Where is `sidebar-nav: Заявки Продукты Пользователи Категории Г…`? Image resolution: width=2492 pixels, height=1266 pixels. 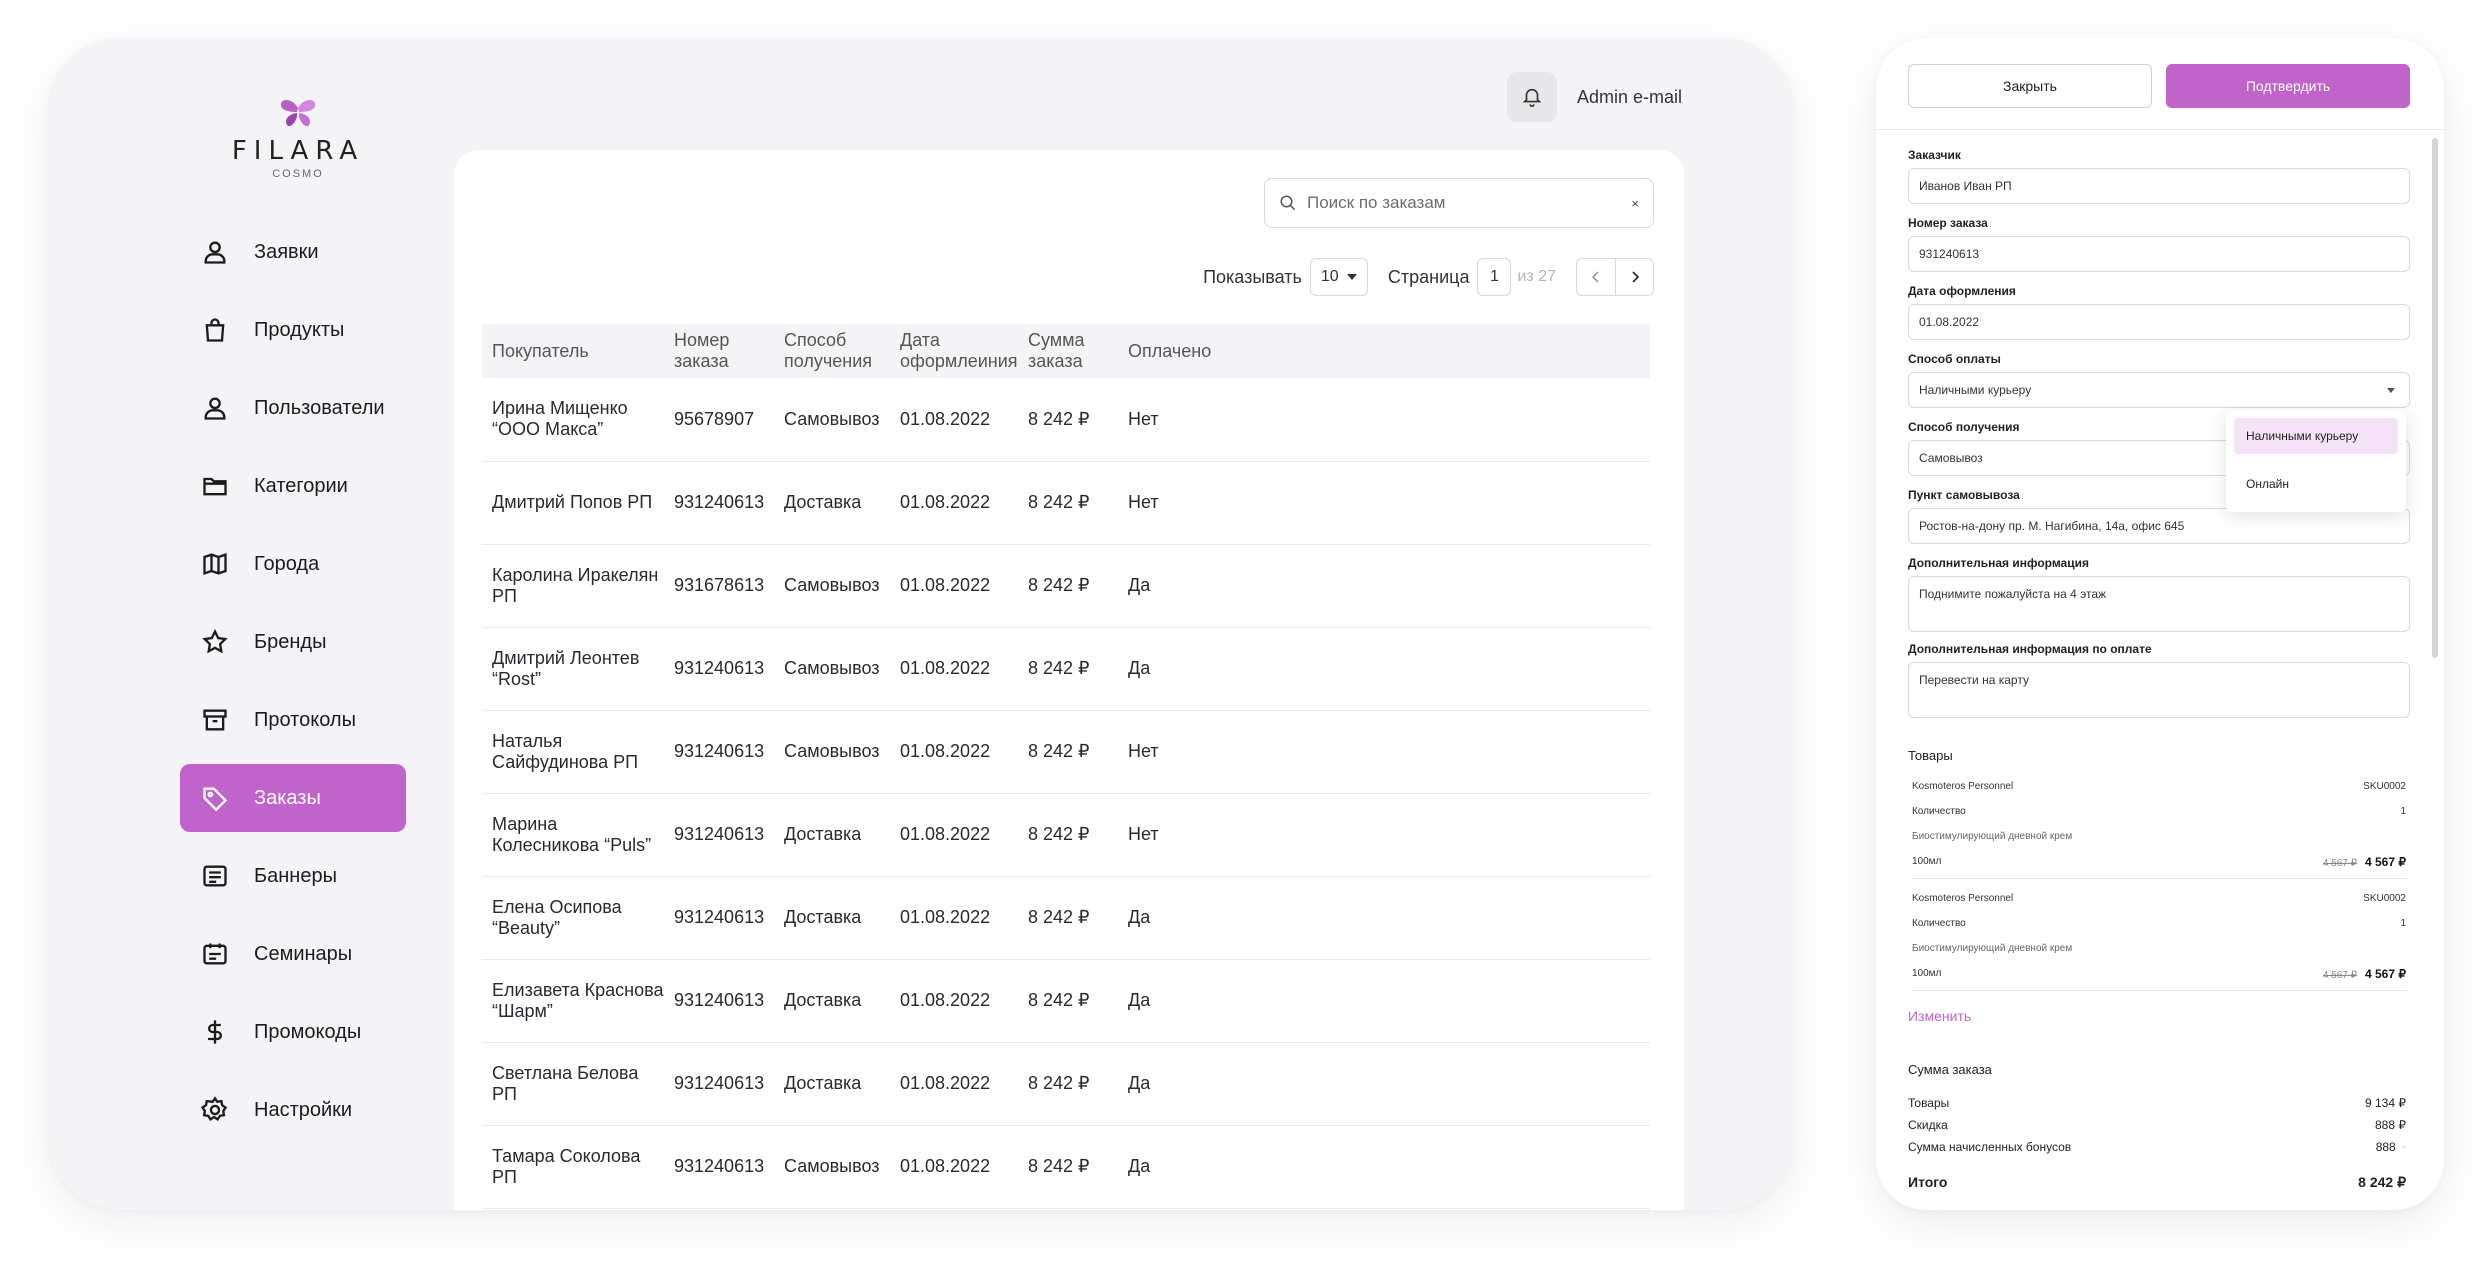
sidebar-nav: Заявки Продукты Пользователи Категории Г… is located at coordinates (293, 686).